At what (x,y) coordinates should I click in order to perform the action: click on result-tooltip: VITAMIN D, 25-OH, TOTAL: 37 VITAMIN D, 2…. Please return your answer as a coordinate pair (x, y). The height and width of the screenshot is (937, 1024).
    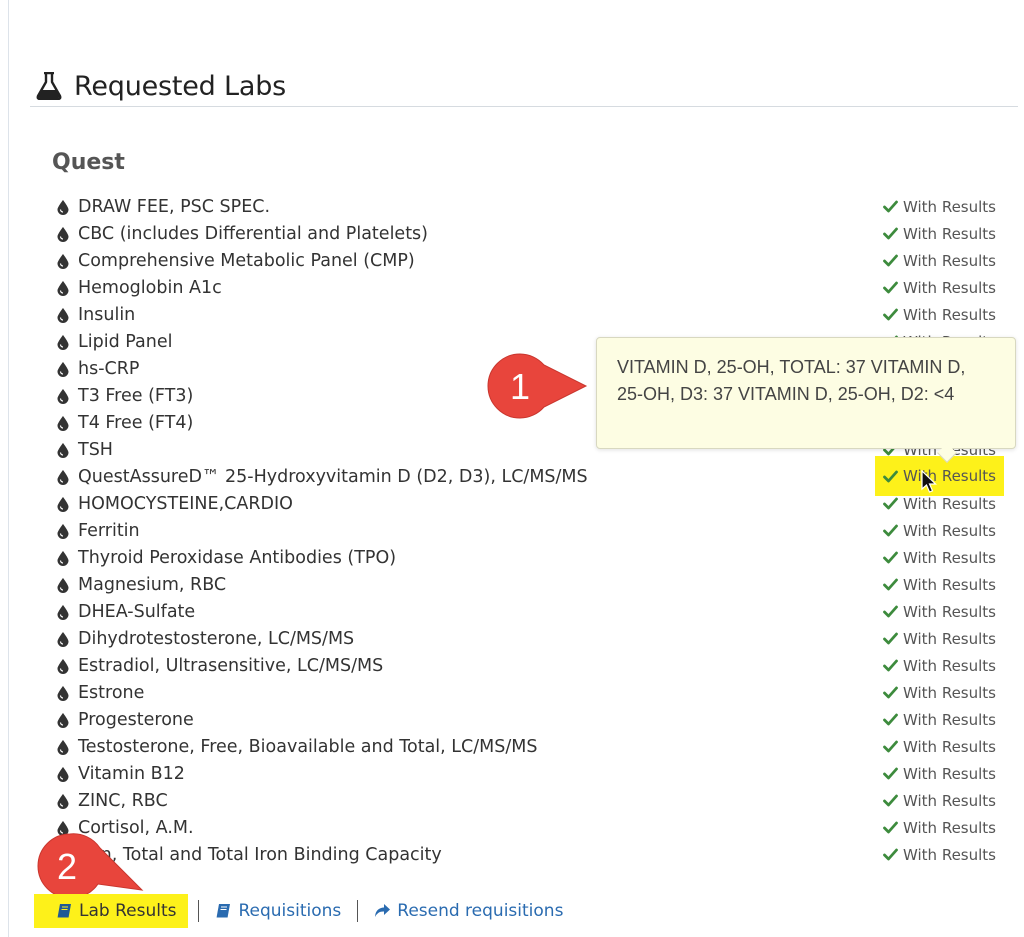
    Looking at the image, I should click on (806, 393).